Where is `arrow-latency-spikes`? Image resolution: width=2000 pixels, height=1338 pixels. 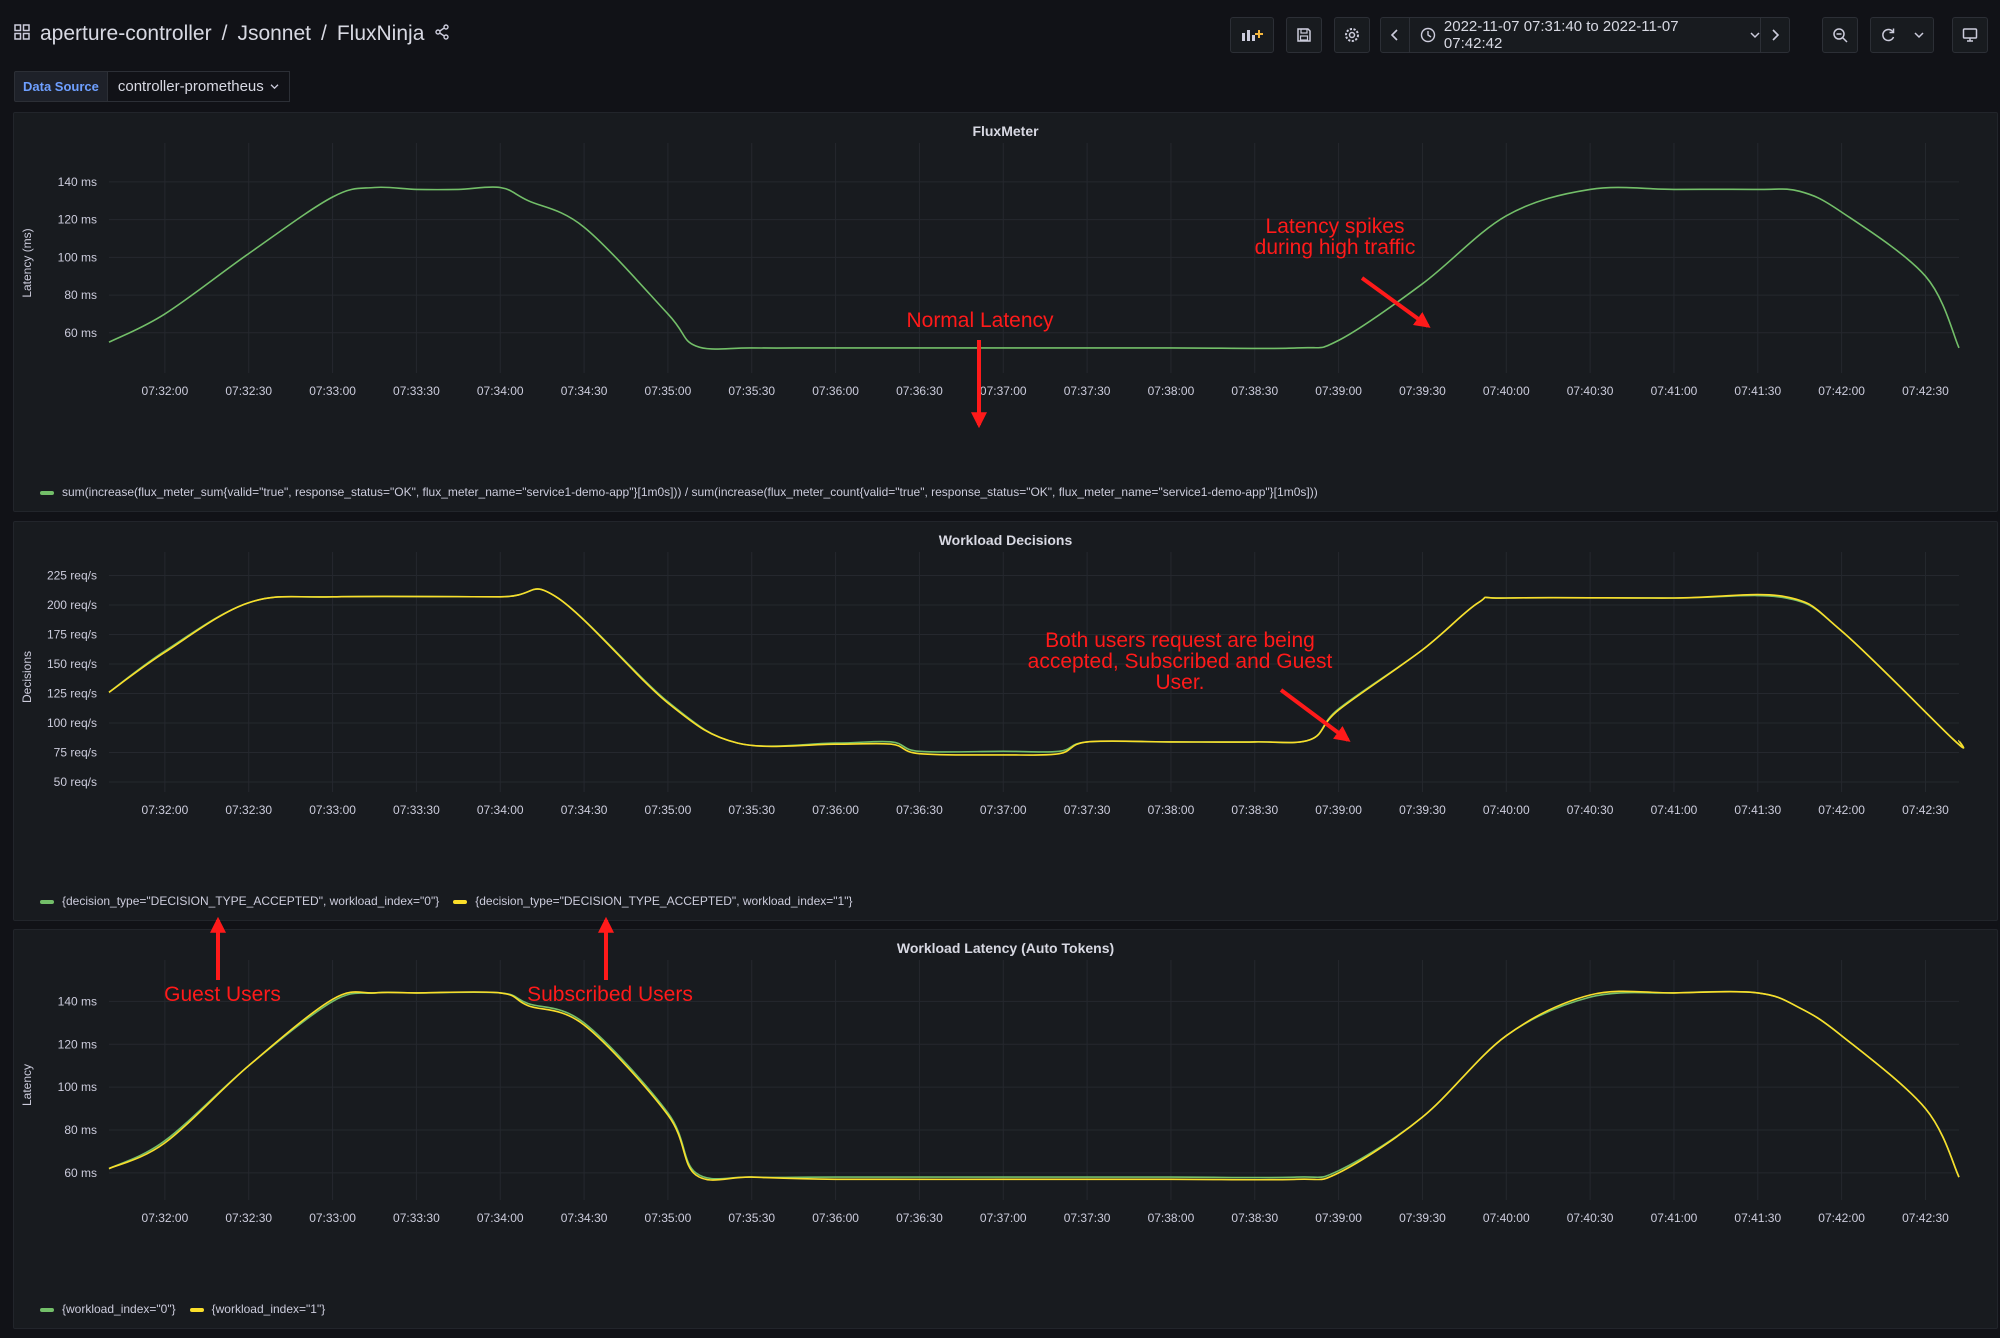 arrow-latency-spikes is located at coordinates (1395, 302).